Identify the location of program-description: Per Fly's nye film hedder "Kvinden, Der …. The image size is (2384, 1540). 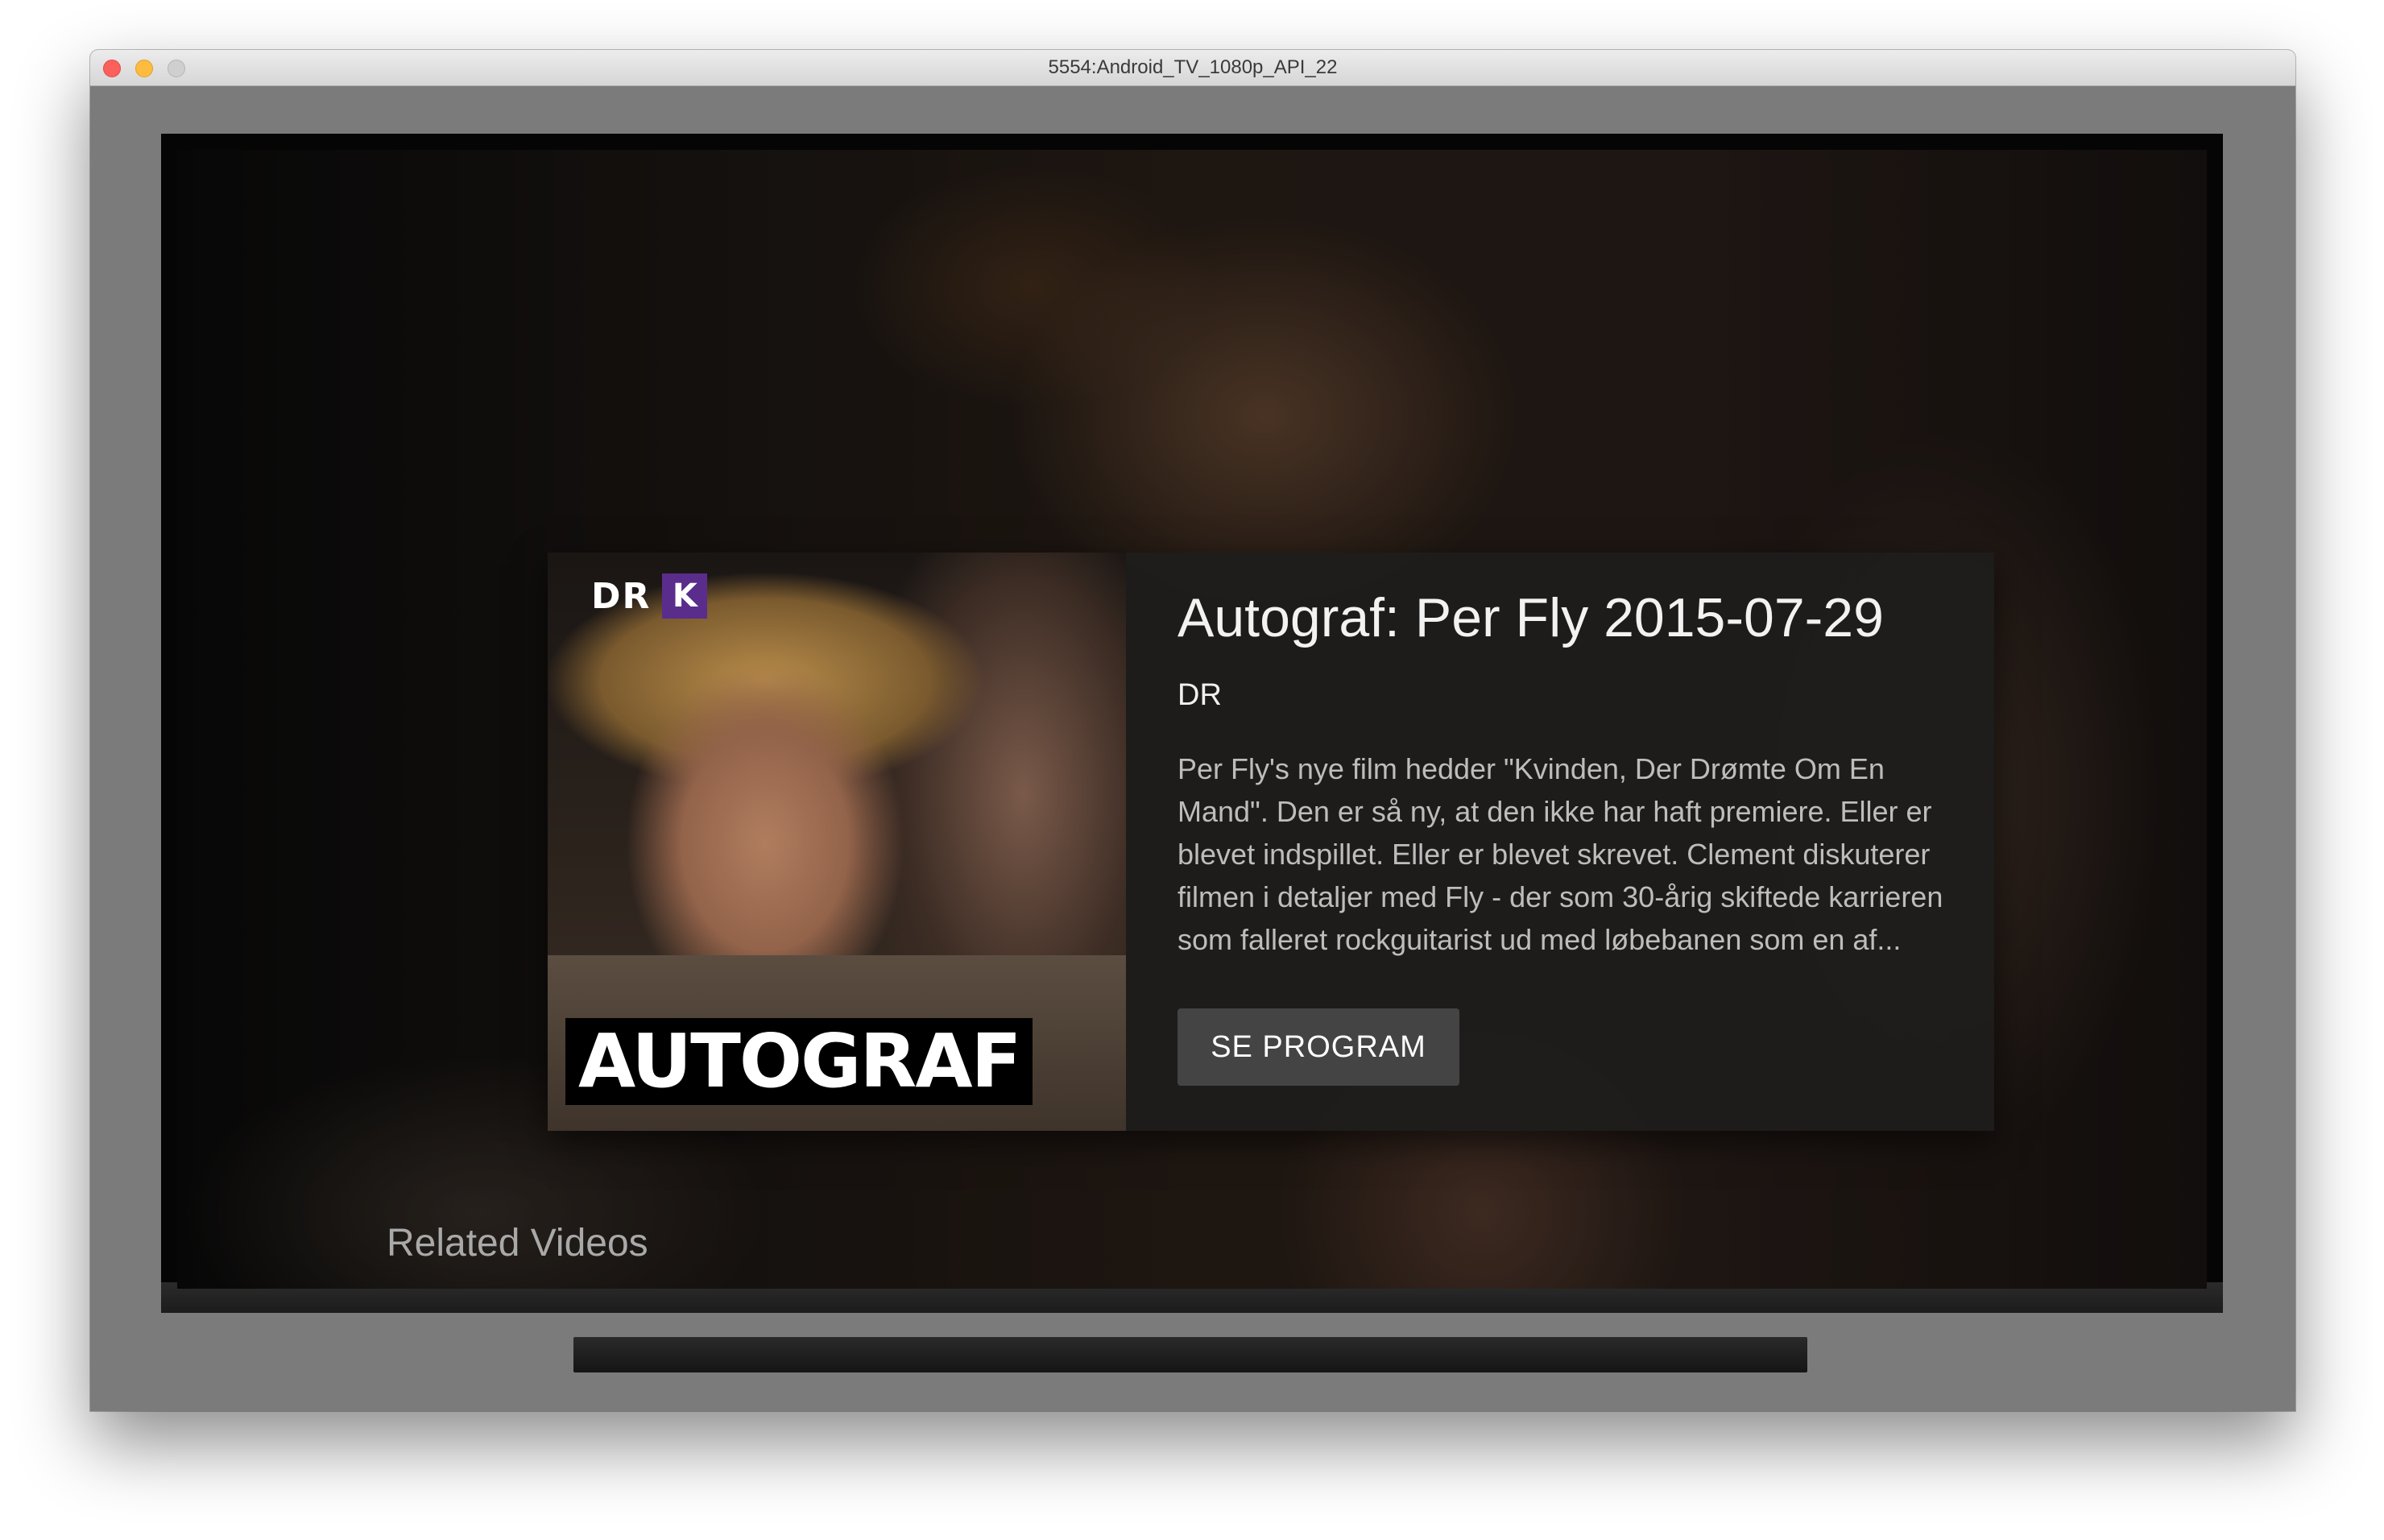
(1560, 854).